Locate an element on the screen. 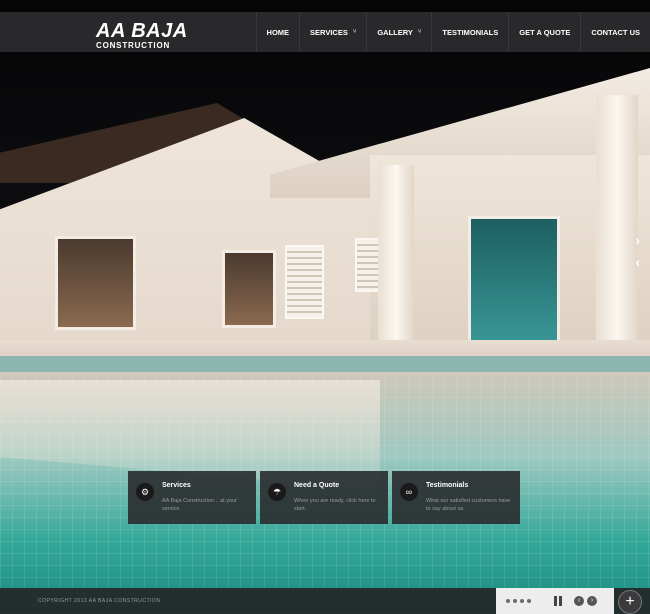 The height and width of the screenshot is (614, 650). slideshow-controls: ‹ › is located at coordinates (555, 601).